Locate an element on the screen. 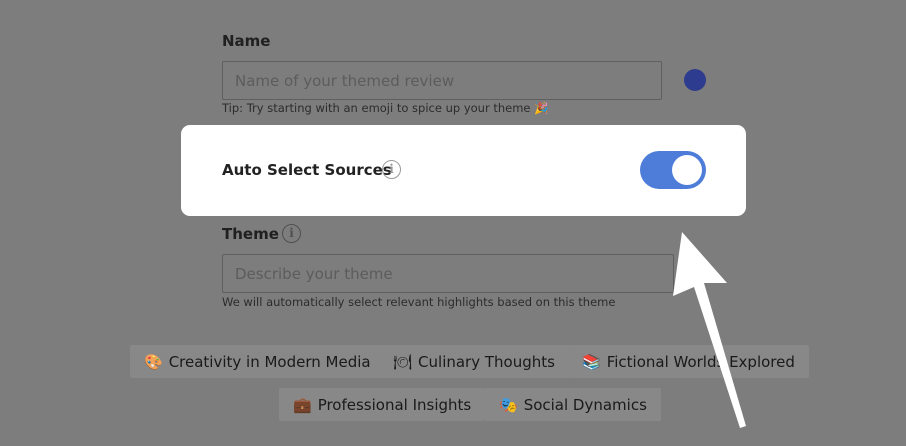 The image size is (906, 446). auto-select-label: Auto Select Sources is located at coordinates (307, 170).